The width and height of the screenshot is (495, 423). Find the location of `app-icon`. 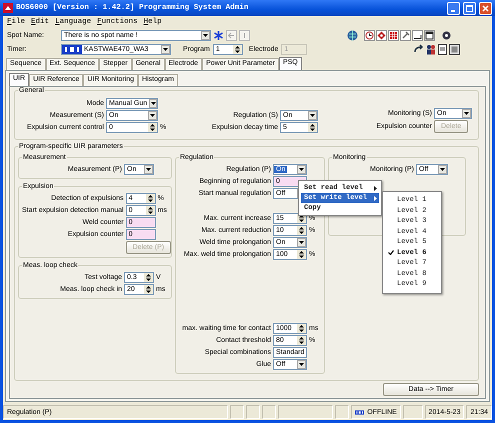

app-icon is located at coordinates (8, 8).